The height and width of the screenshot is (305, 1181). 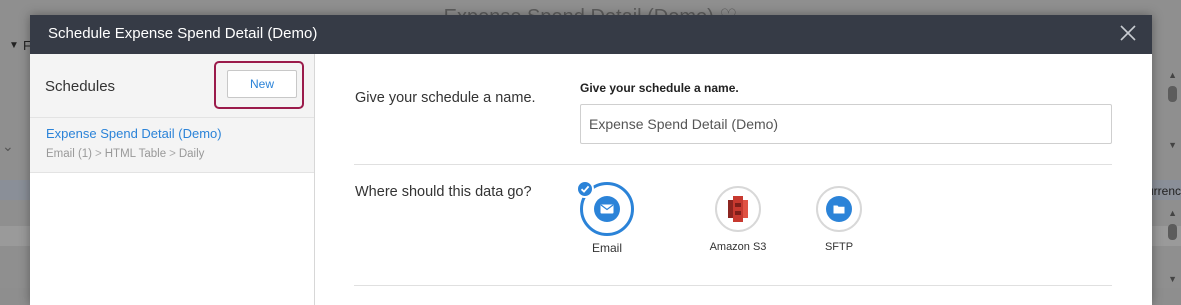 I want to click on background-right-label: urrenc, so click(x=1163, y=191).